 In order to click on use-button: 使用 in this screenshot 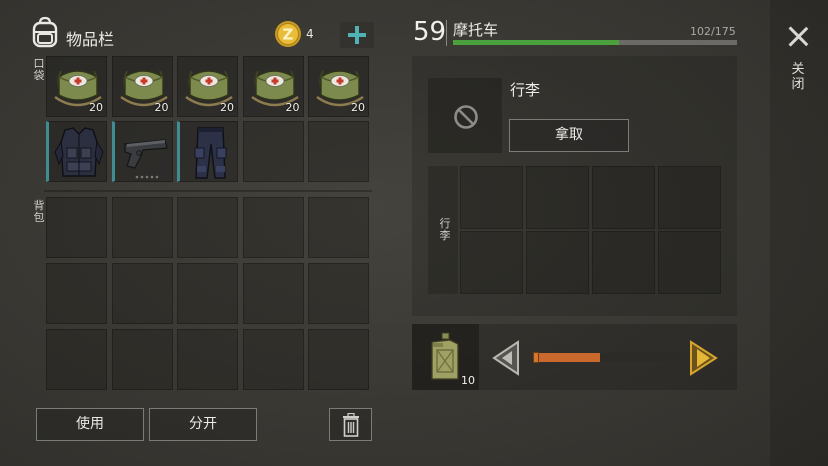, I will do `click(90, 424)`.